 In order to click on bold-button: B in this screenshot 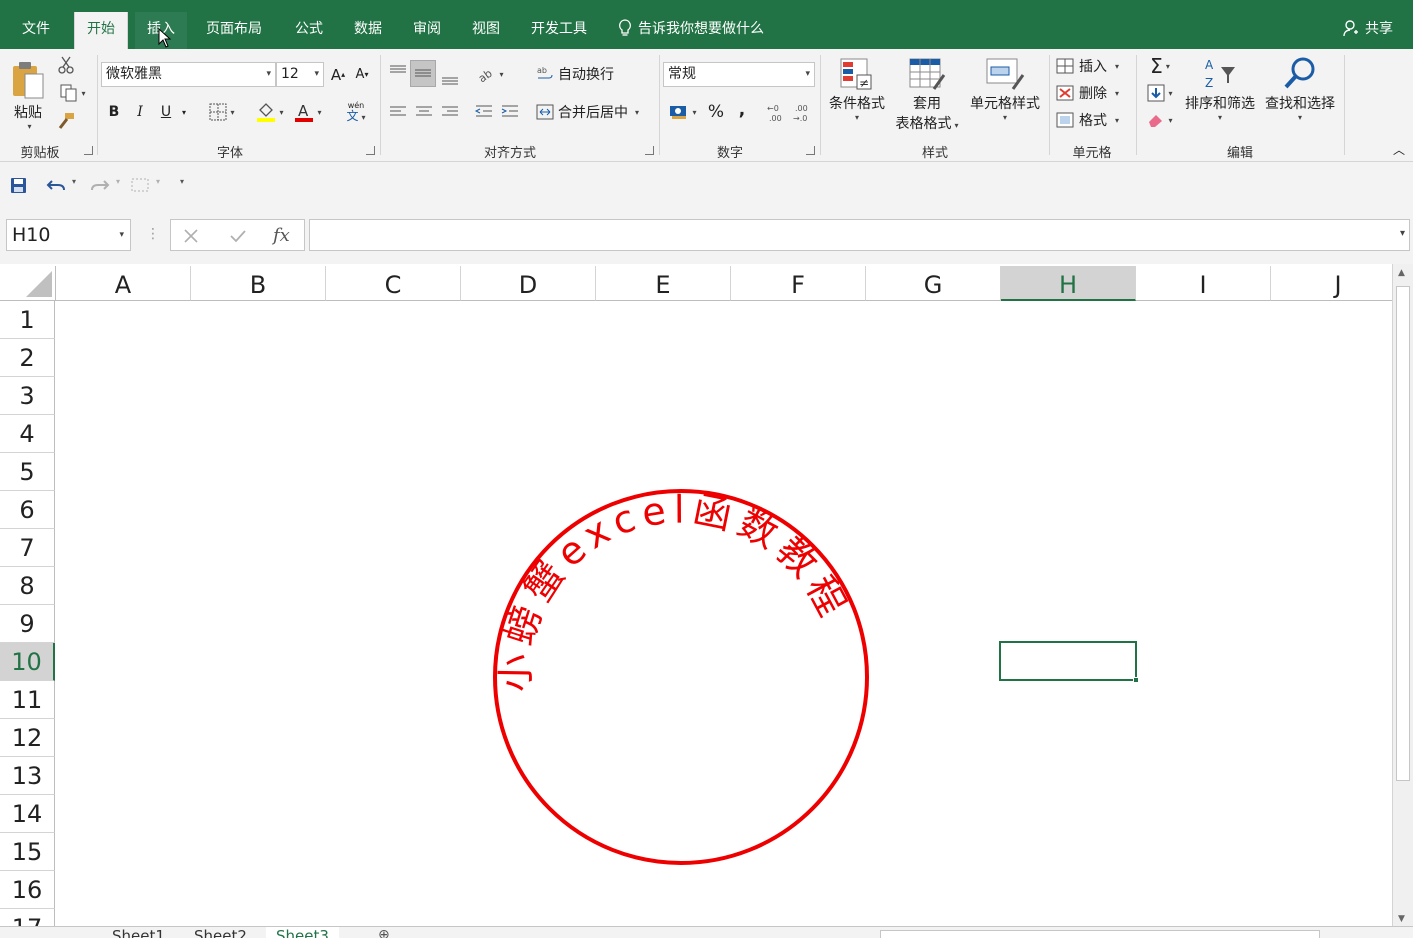, I will do `click(114, 112)`.